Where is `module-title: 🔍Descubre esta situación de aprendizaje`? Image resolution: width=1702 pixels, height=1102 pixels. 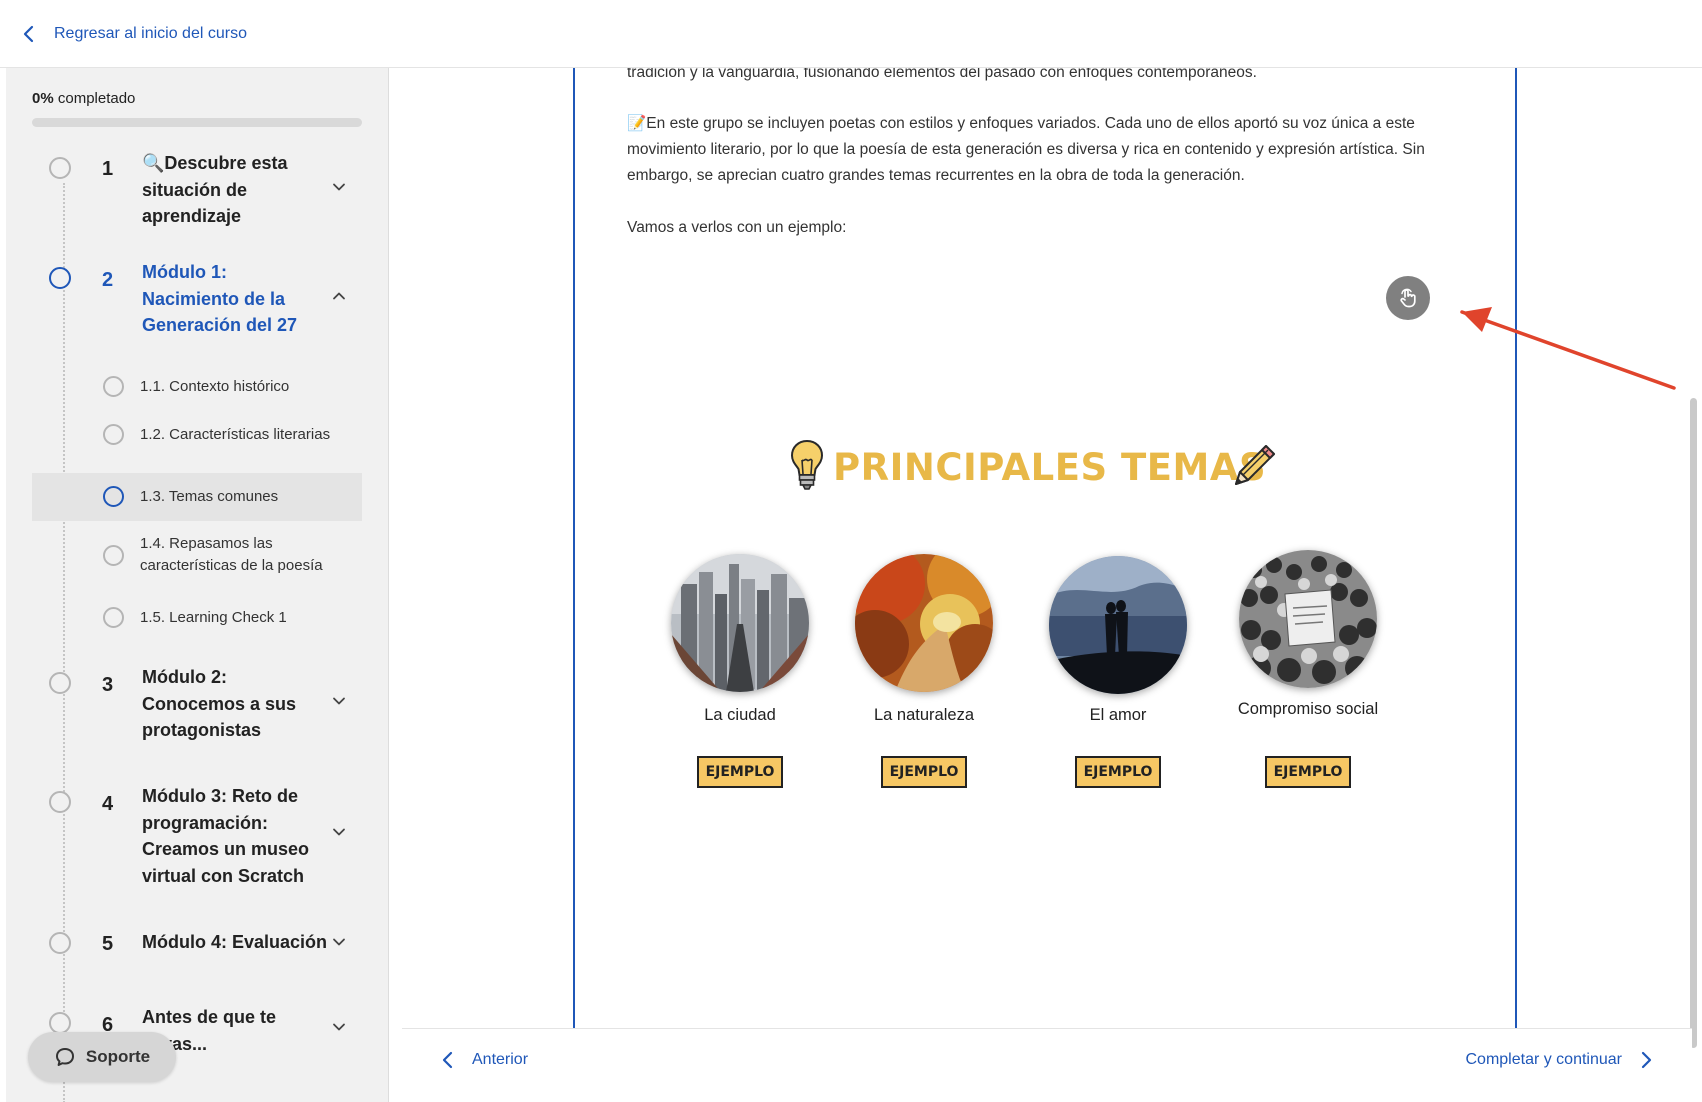
module-title: 🔍Descubre esta situación de aprendizaje is located at coordinates (215, 189).